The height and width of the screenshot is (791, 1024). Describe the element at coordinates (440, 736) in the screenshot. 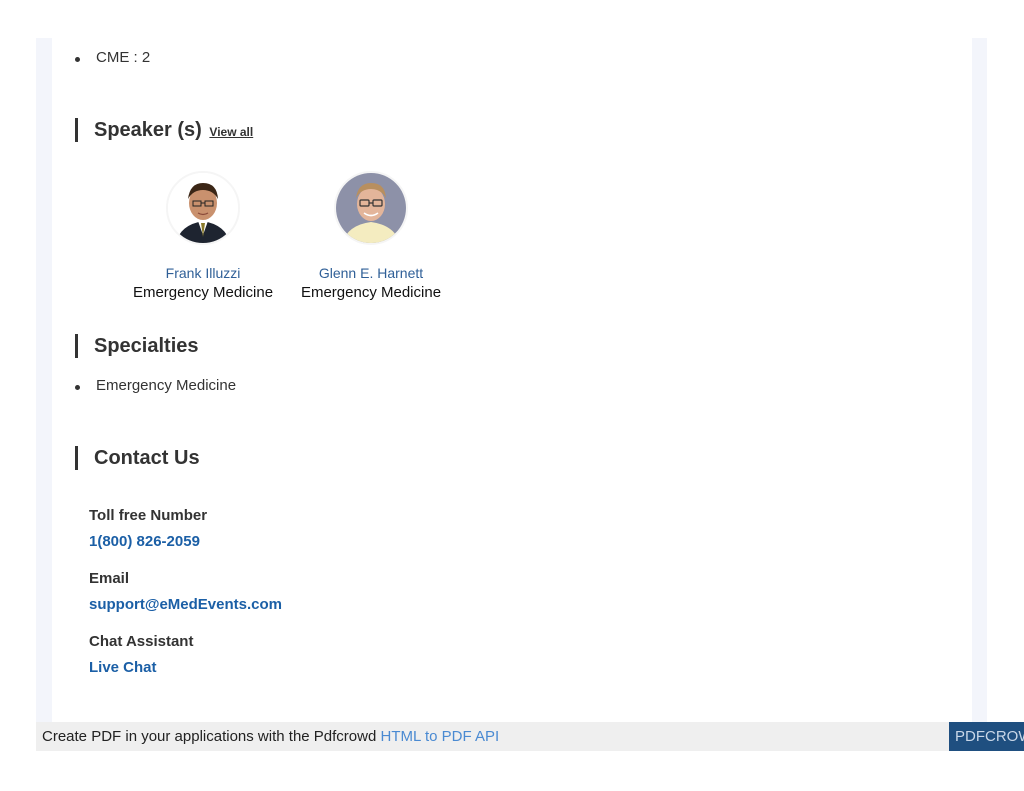

I see `html-to-pdf-api-link: HTML to PDF API` at that location.